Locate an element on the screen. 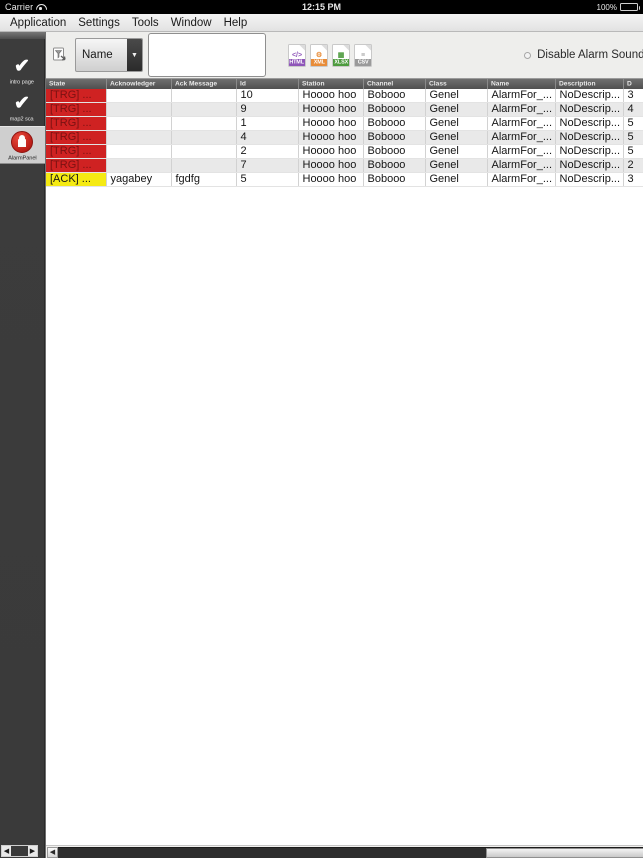 The width and height of the screenshot is (643, 858). disable-alarm-sound-toggle: Disable Alarm Sound is located at coordinates (583, 55).